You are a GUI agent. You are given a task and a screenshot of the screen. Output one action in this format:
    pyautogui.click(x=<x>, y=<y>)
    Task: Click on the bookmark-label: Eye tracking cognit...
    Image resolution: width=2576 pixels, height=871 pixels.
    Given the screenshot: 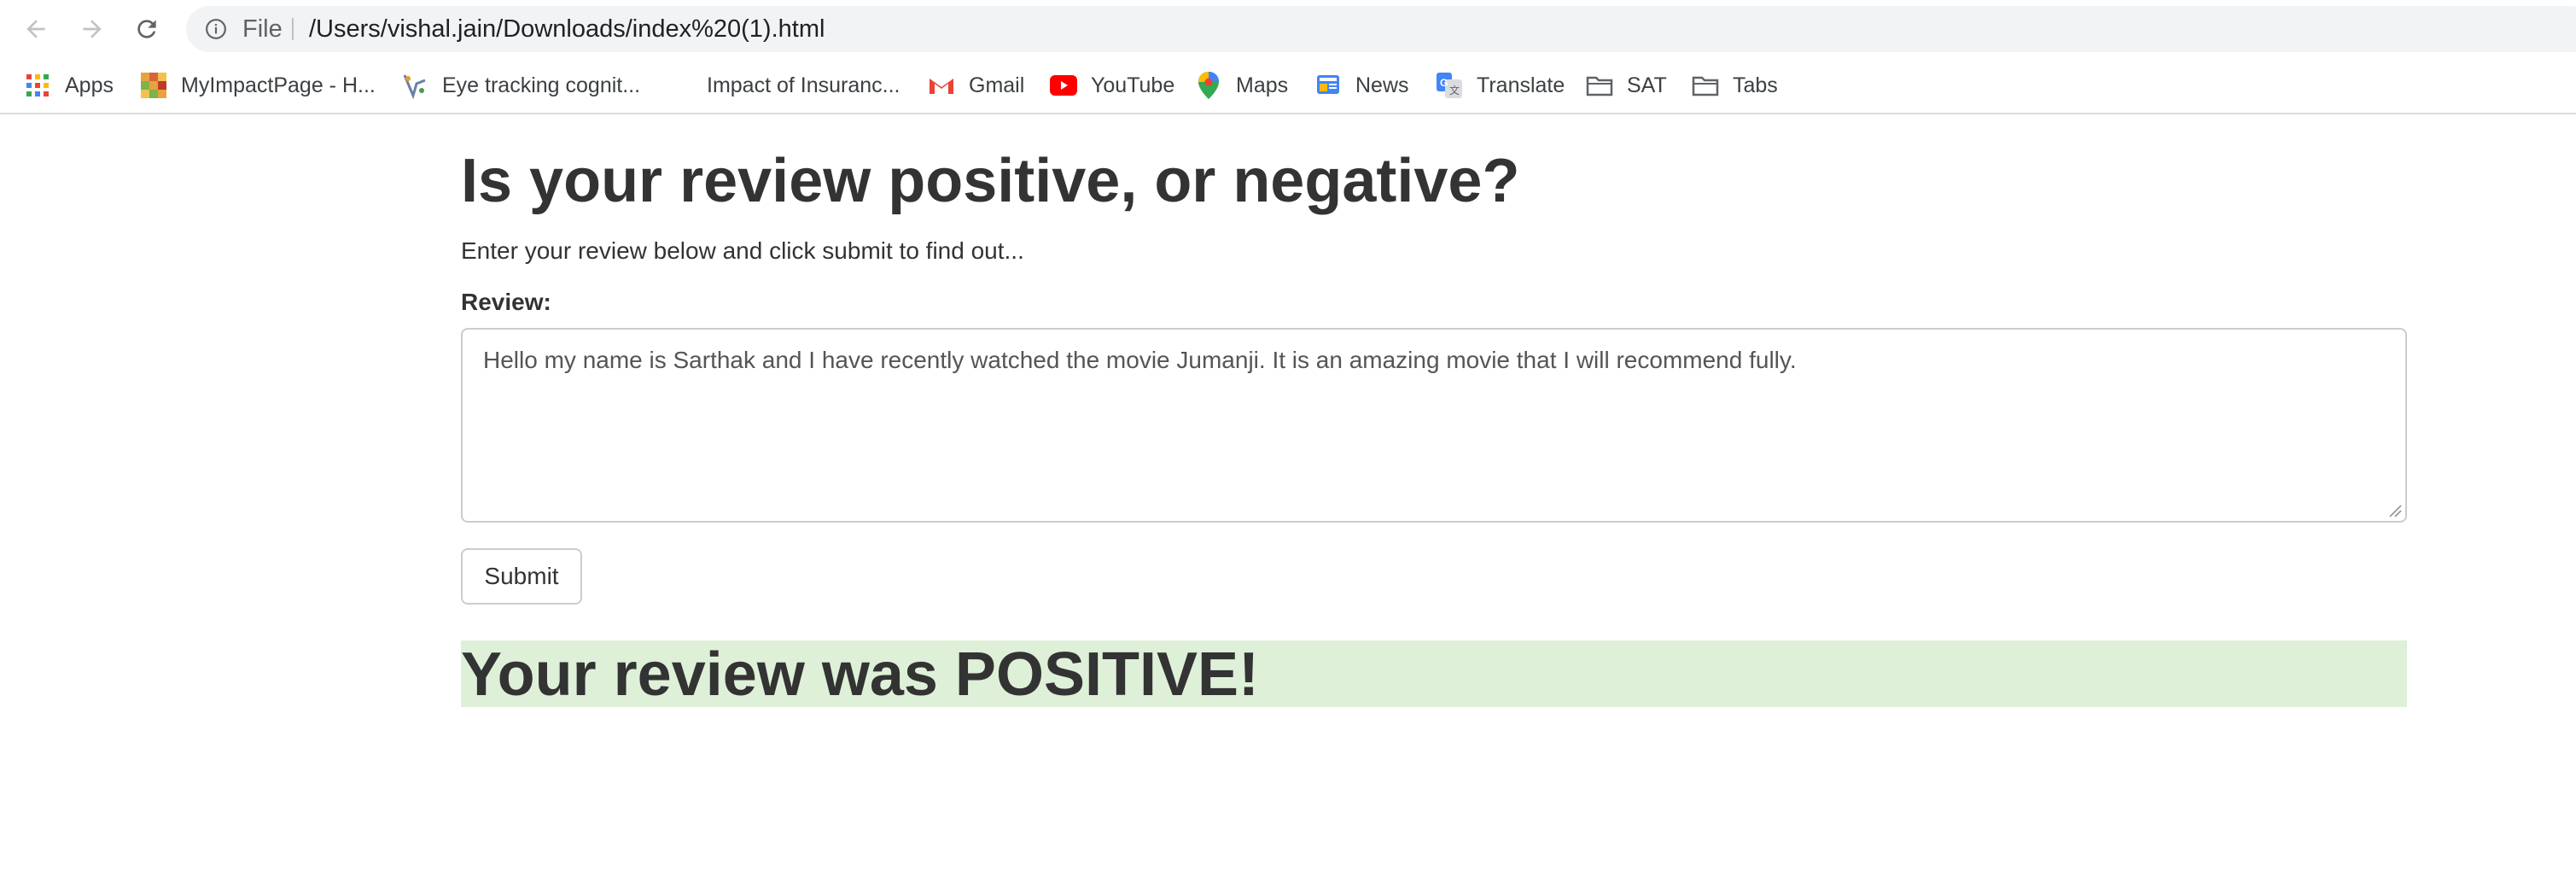 What is the action you would take?
    pyautogui.click(x=541, y=85)
    